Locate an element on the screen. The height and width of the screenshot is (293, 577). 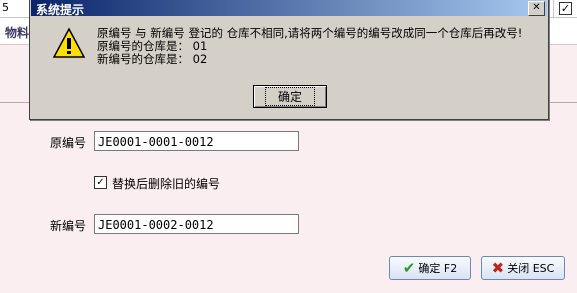
dialog-close-button: ✕ is located at coordinates (536, 8).